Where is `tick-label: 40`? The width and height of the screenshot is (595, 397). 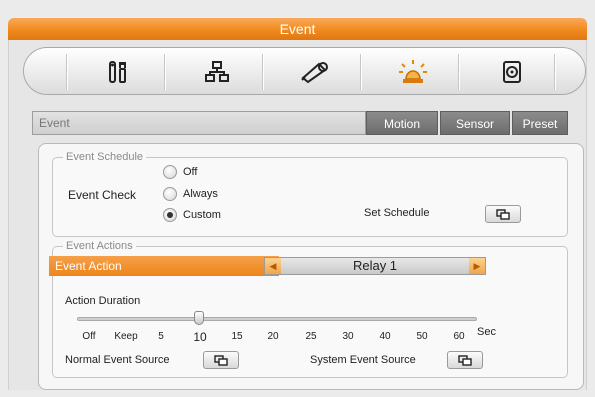 tick-label: 40 is located at coordinates (385, 336).